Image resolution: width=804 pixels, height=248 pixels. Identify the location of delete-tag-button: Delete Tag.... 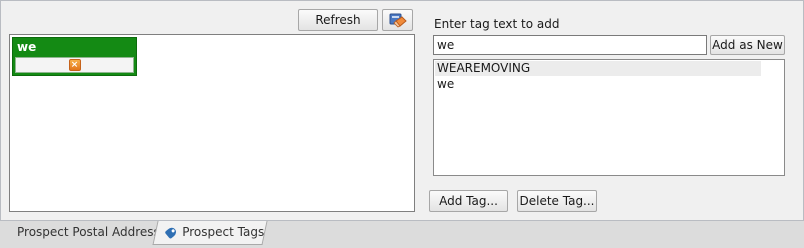
(557, 201).